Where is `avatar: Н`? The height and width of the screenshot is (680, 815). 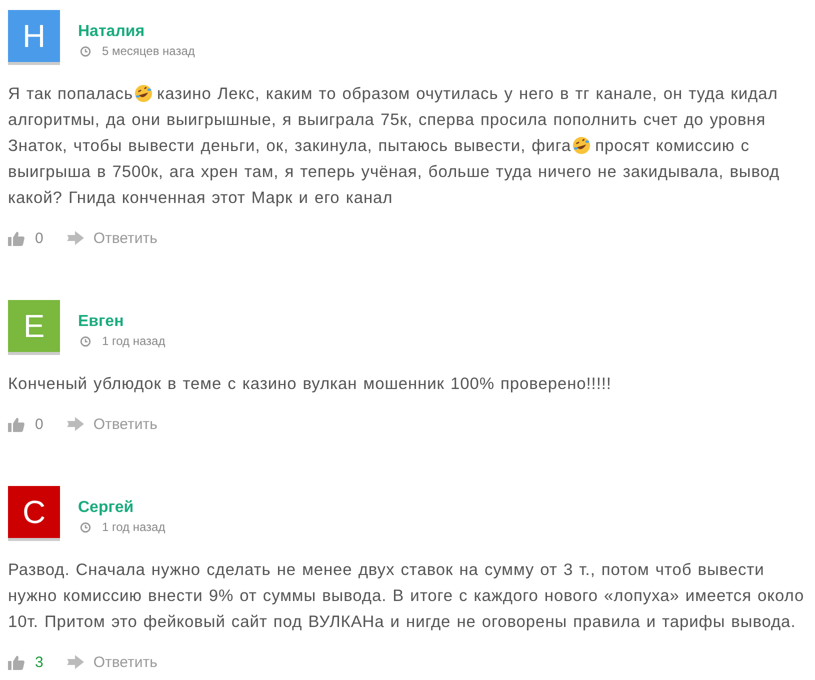
avatar: Н is located at coordinates (34, 37).